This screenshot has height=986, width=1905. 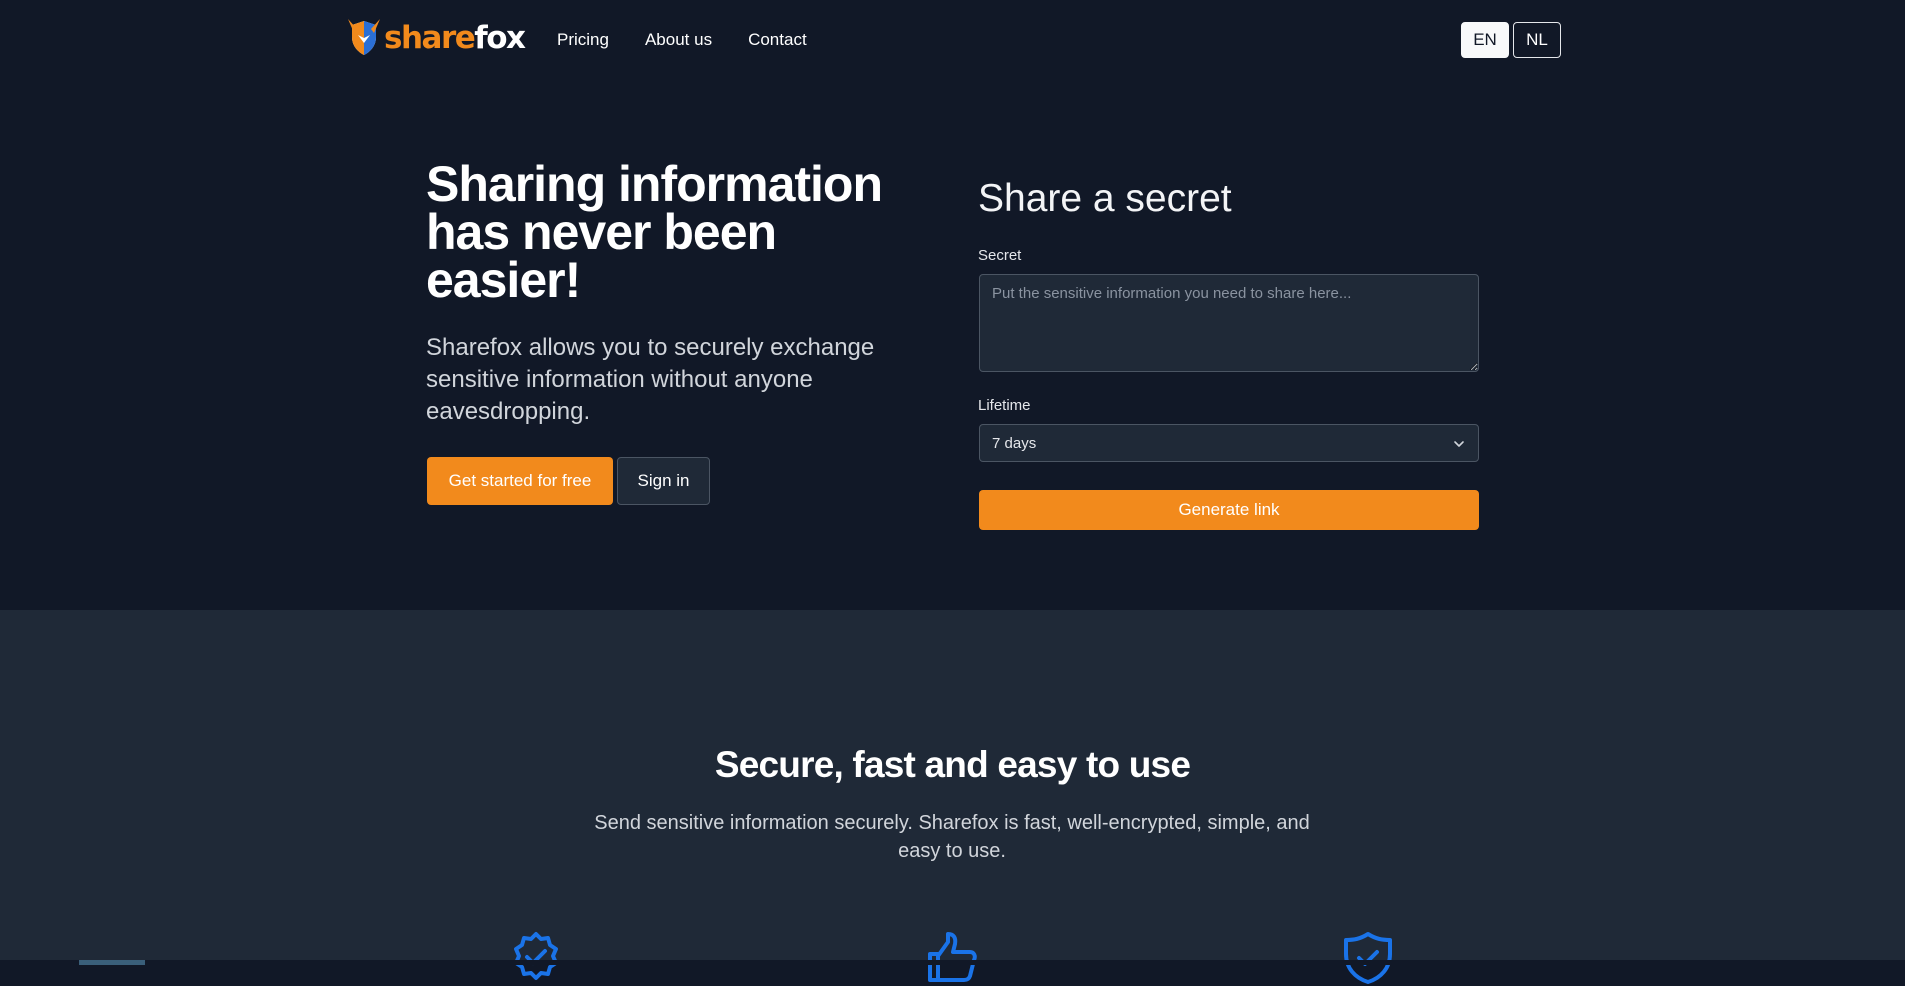 I want to click on bottom-edge-bar, so click(x=952, y=962).